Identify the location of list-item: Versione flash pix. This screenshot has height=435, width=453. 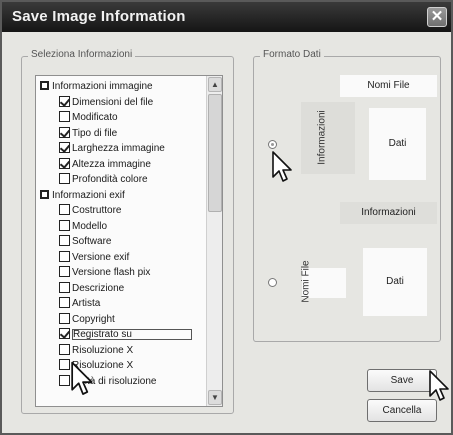
(121, 273).